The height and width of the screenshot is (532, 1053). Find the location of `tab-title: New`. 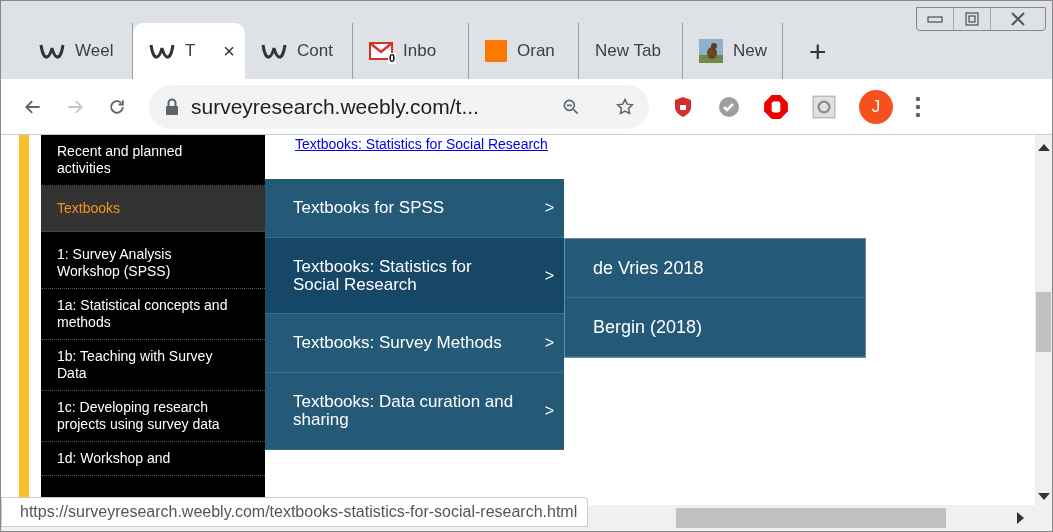

tab-title: New is located at coordinates (750, 51).